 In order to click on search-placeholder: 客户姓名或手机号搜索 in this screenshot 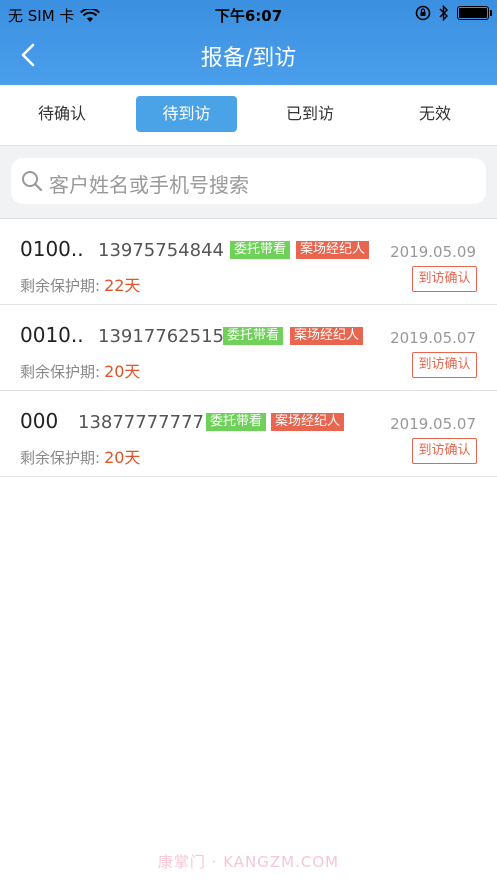, I will do `click(149, 185)`.